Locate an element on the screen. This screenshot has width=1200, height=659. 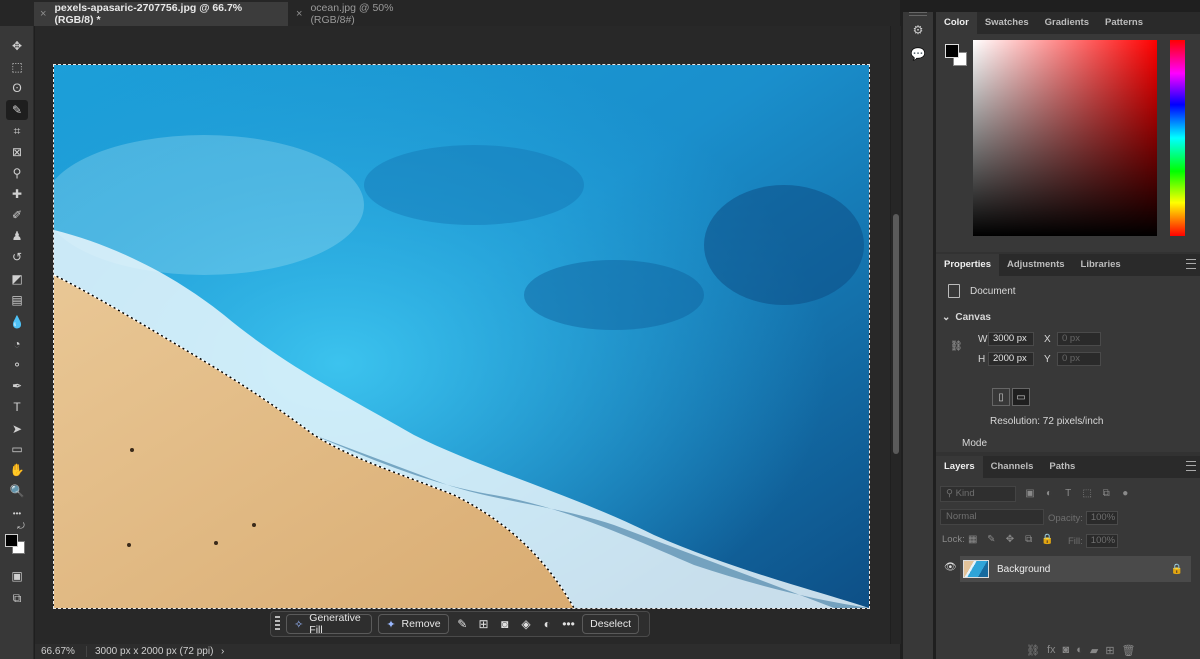
status-menu-chevron-icon: › is located at coordinates (220, 651).